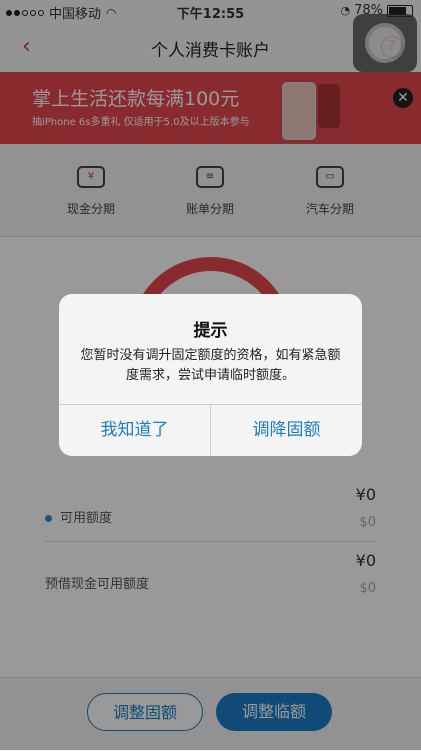 This screenshot has width=421, height=751. What do you see at coordinates (210, 331) in the screenshot?
I see `dialog-title: 提示` at bounding box center [210, 331].